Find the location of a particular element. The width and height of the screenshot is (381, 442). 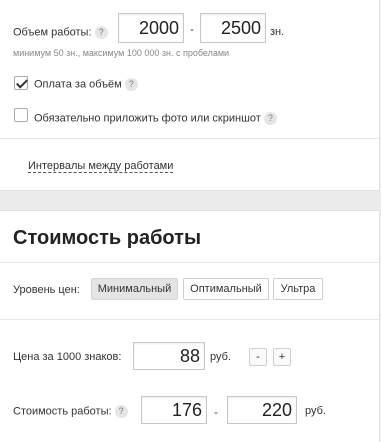

photo-required-checkbox is located at coordinates (21, 115).